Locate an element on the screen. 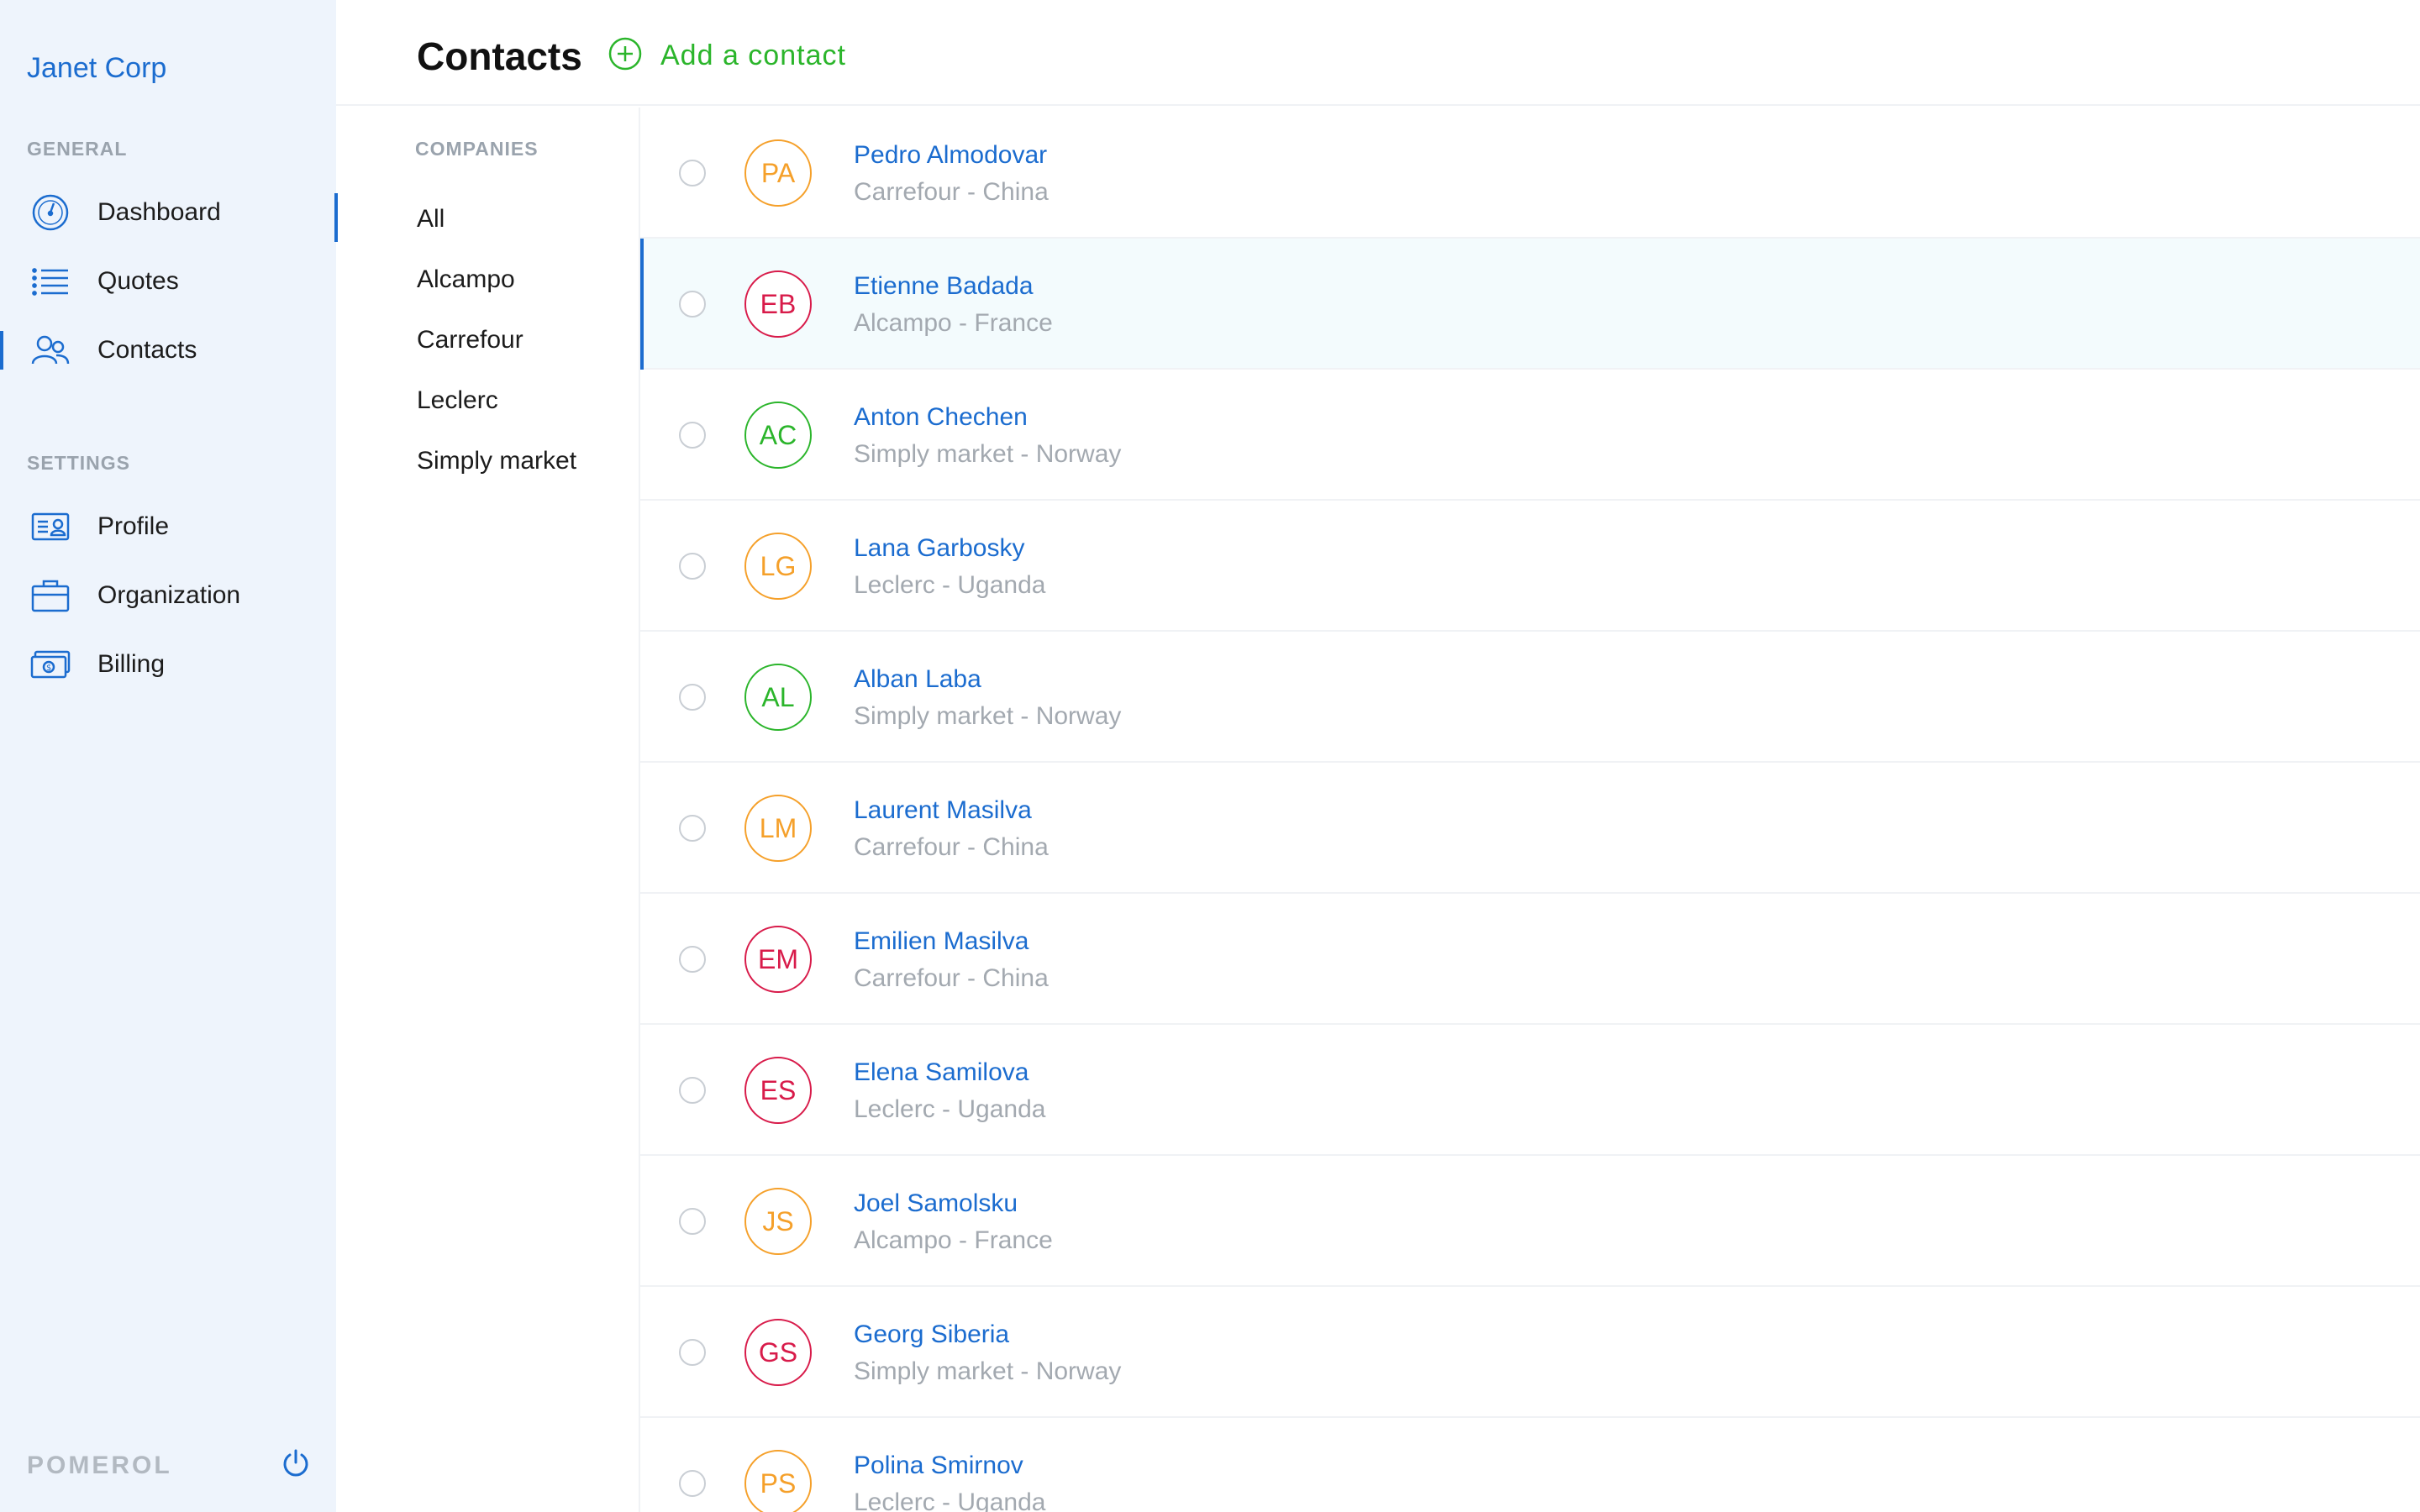  contact-row: PS Polina Smirnov Leclerc - Uganda is located at coordinates (1530, 1465).